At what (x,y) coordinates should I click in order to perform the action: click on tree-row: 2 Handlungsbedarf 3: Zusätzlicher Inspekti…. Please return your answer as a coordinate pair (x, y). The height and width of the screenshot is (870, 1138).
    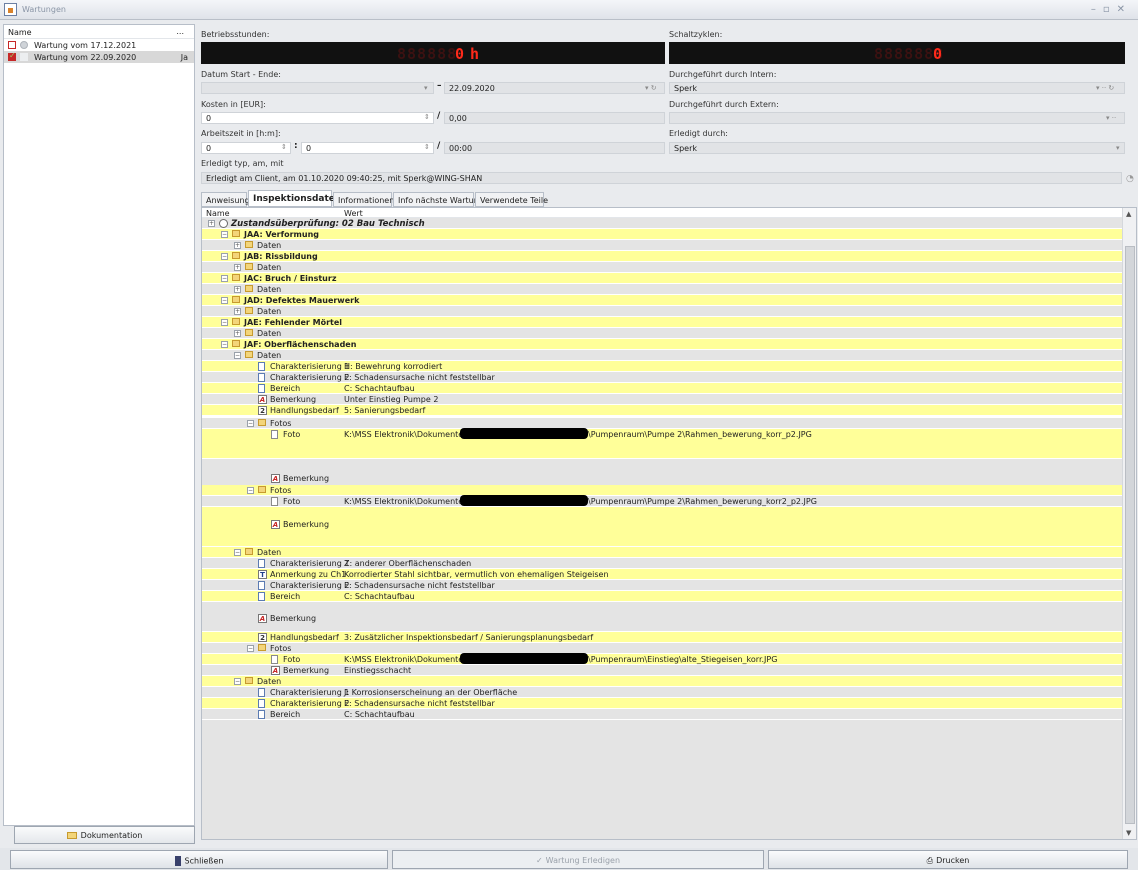
    Looking at the image, I should click on (662, 637).